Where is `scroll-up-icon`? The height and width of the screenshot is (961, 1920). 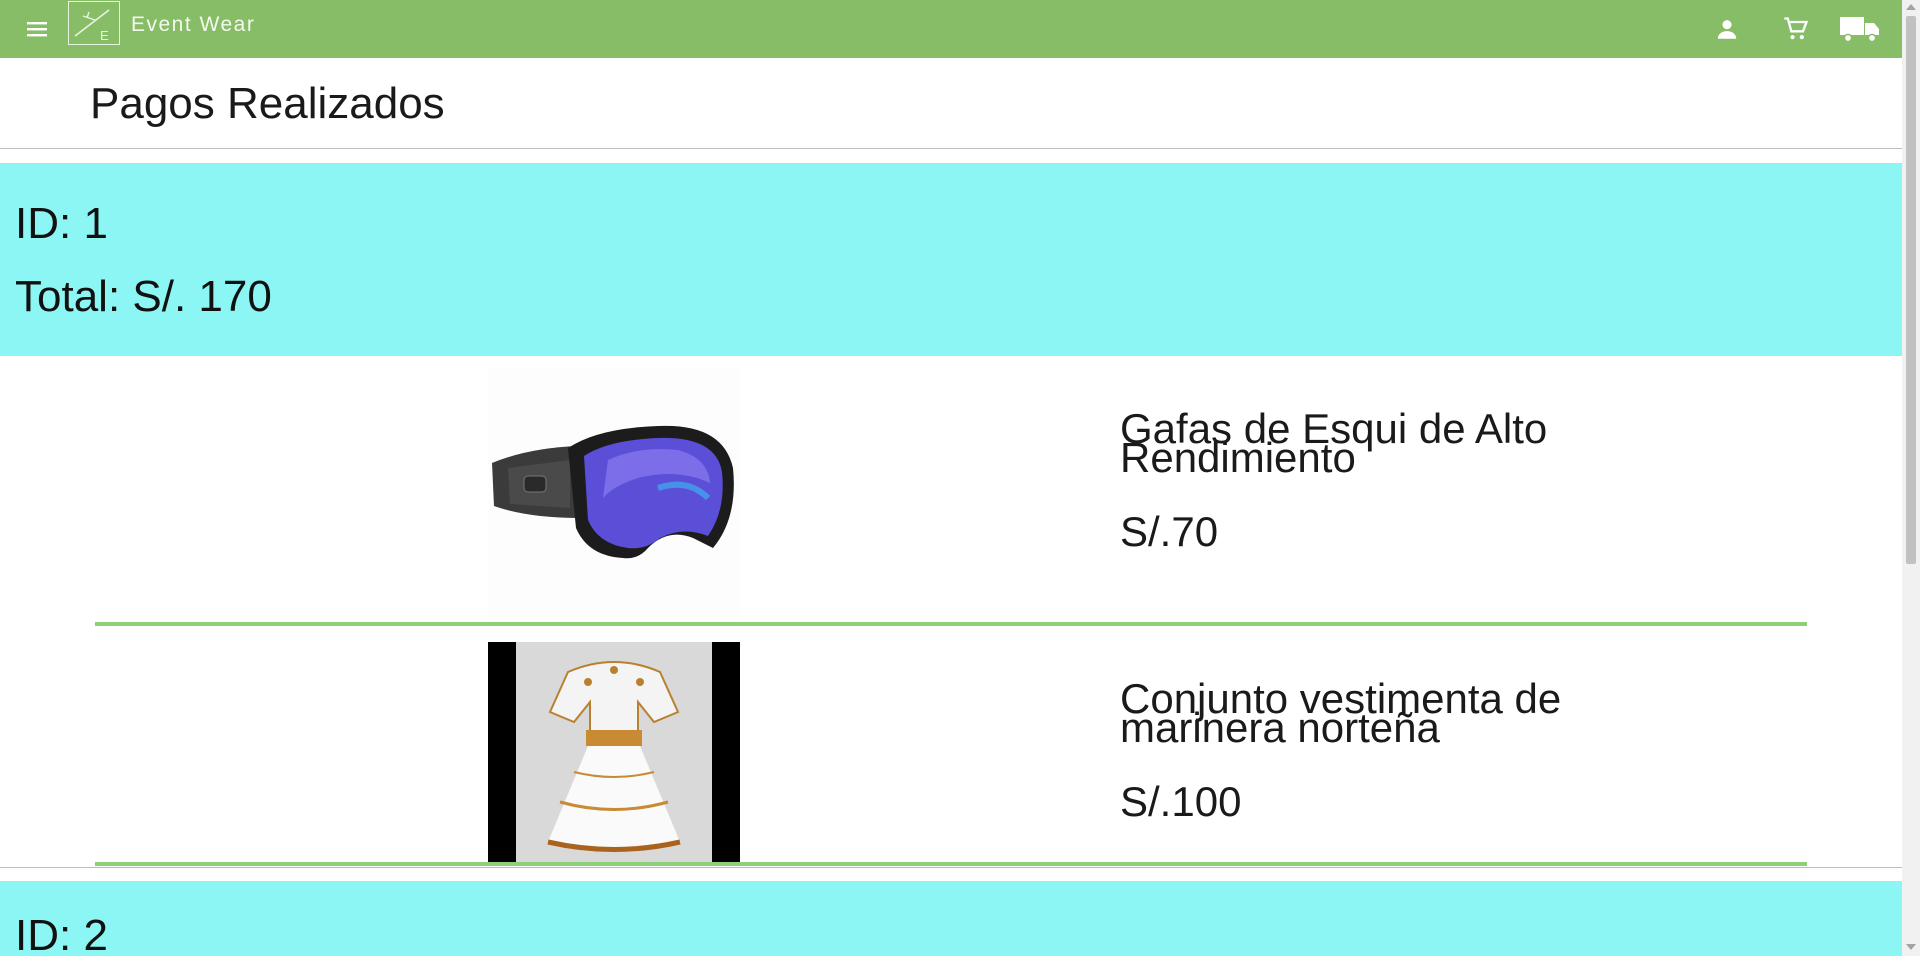 scroll-up-icon is located at coordinates (1911, 7).